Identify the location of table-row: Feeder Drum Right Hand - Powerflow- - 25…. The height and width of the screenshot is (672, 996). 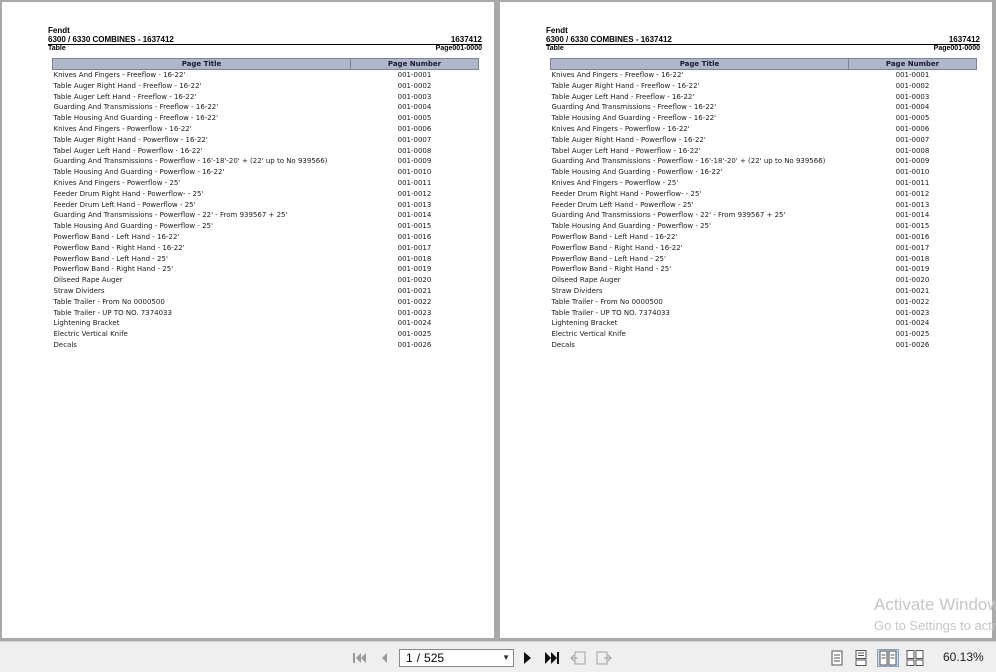
(764, 194).